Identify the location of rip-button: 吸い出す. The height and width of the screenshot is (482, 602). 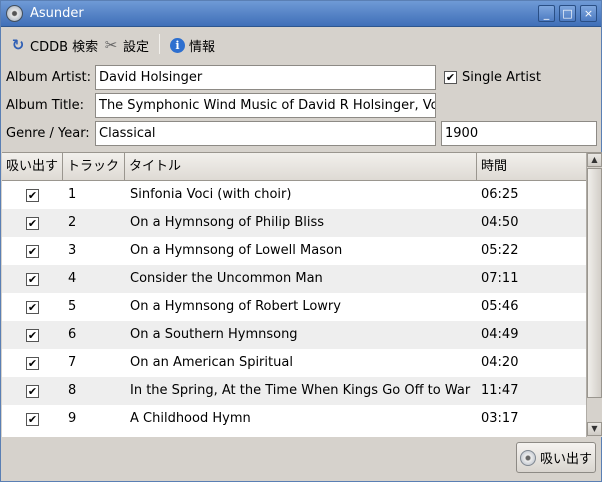
(556, 457).